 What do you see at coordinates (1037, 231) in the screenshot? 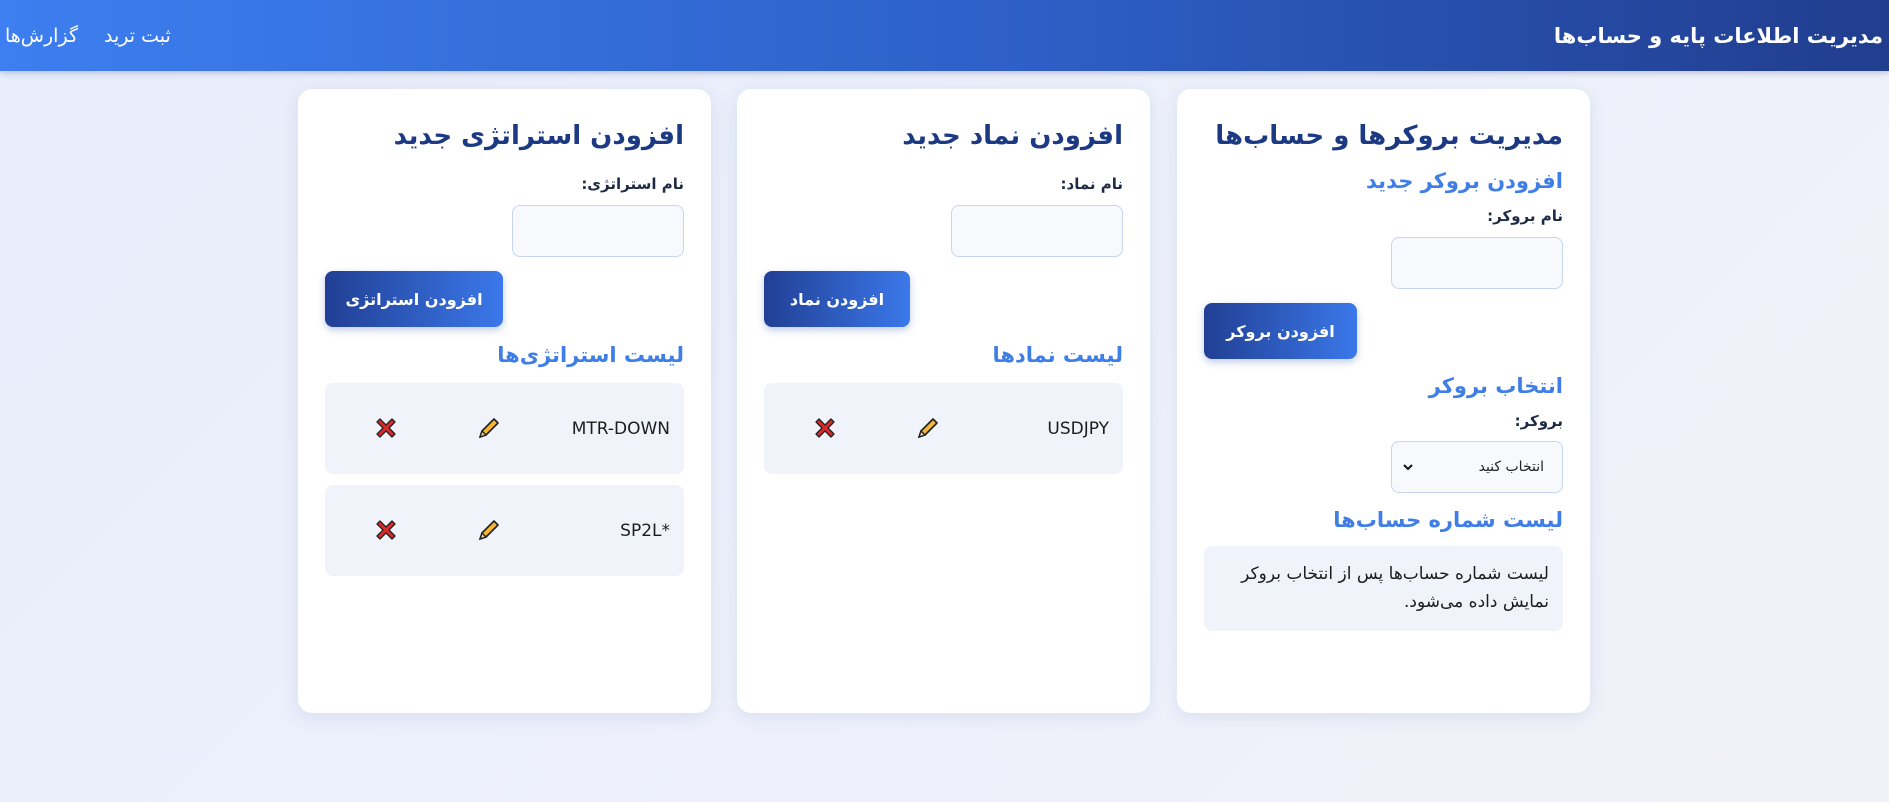
I see `symbol-name-input` at bounding box center [1037, 231].